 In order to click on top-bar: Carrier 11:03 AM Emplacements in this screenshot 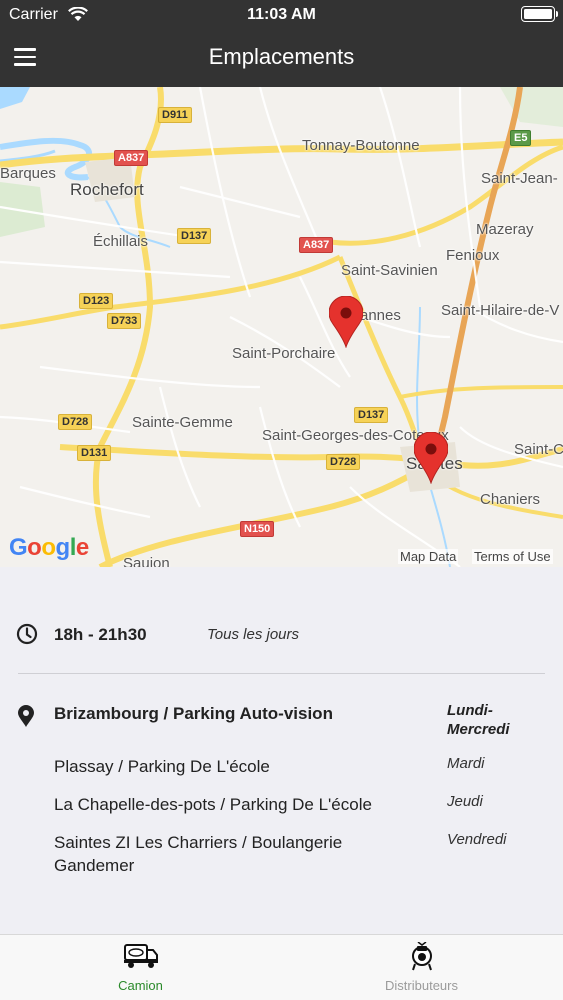, I will do `click(281, 43)`.